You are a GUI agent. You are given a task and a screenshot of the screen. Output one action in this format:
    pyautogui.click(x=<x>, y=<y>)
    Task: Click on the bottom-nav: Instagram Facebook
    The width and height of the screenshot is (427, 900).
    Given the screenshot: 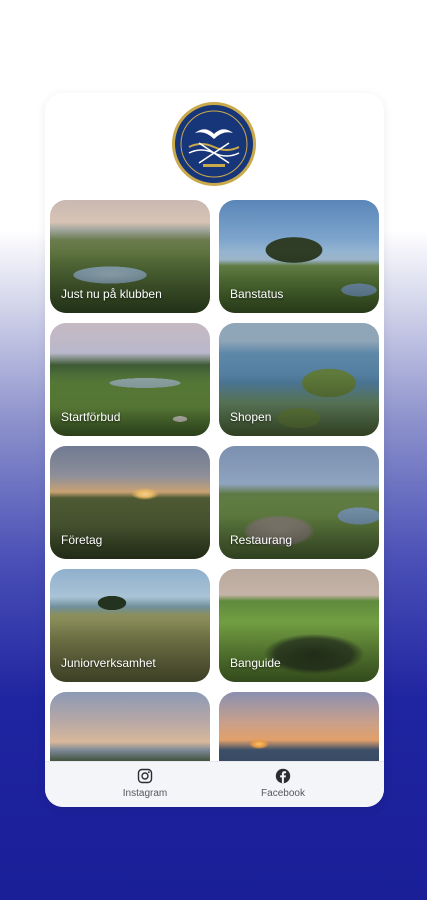 What is the action you would take?
    pyautogui.click(x=214, y=784)
    